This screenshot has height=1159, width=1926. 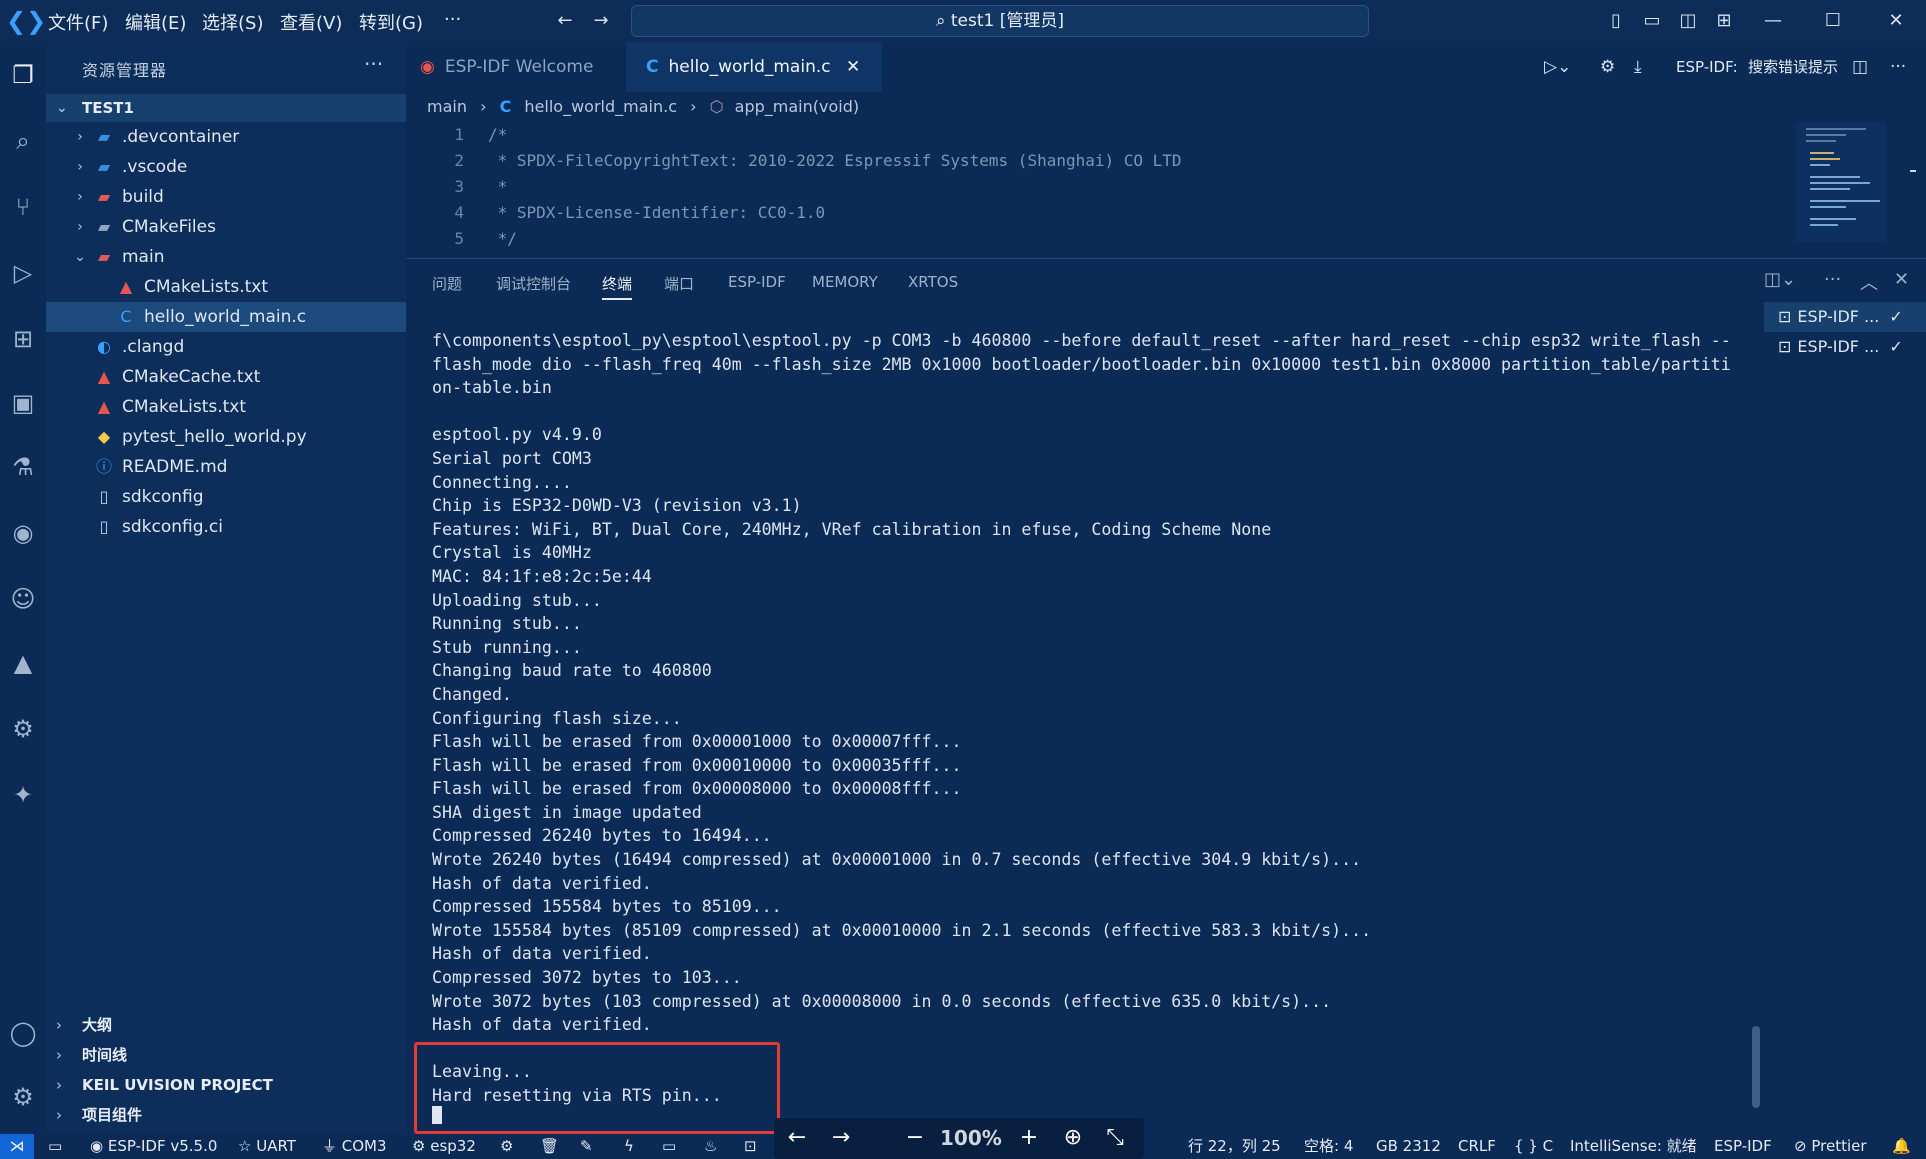 I want to click on command-center-search: ⌕ test1 [管理员], so click(x=1000, y=21).